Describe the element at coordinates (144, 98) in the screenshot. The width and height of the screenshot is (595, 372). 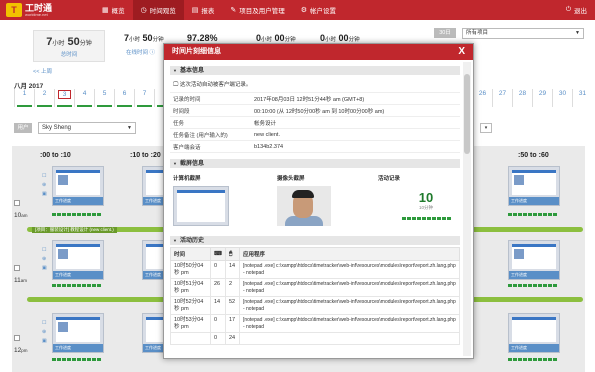
I see `calendar-day: 7` at that location.